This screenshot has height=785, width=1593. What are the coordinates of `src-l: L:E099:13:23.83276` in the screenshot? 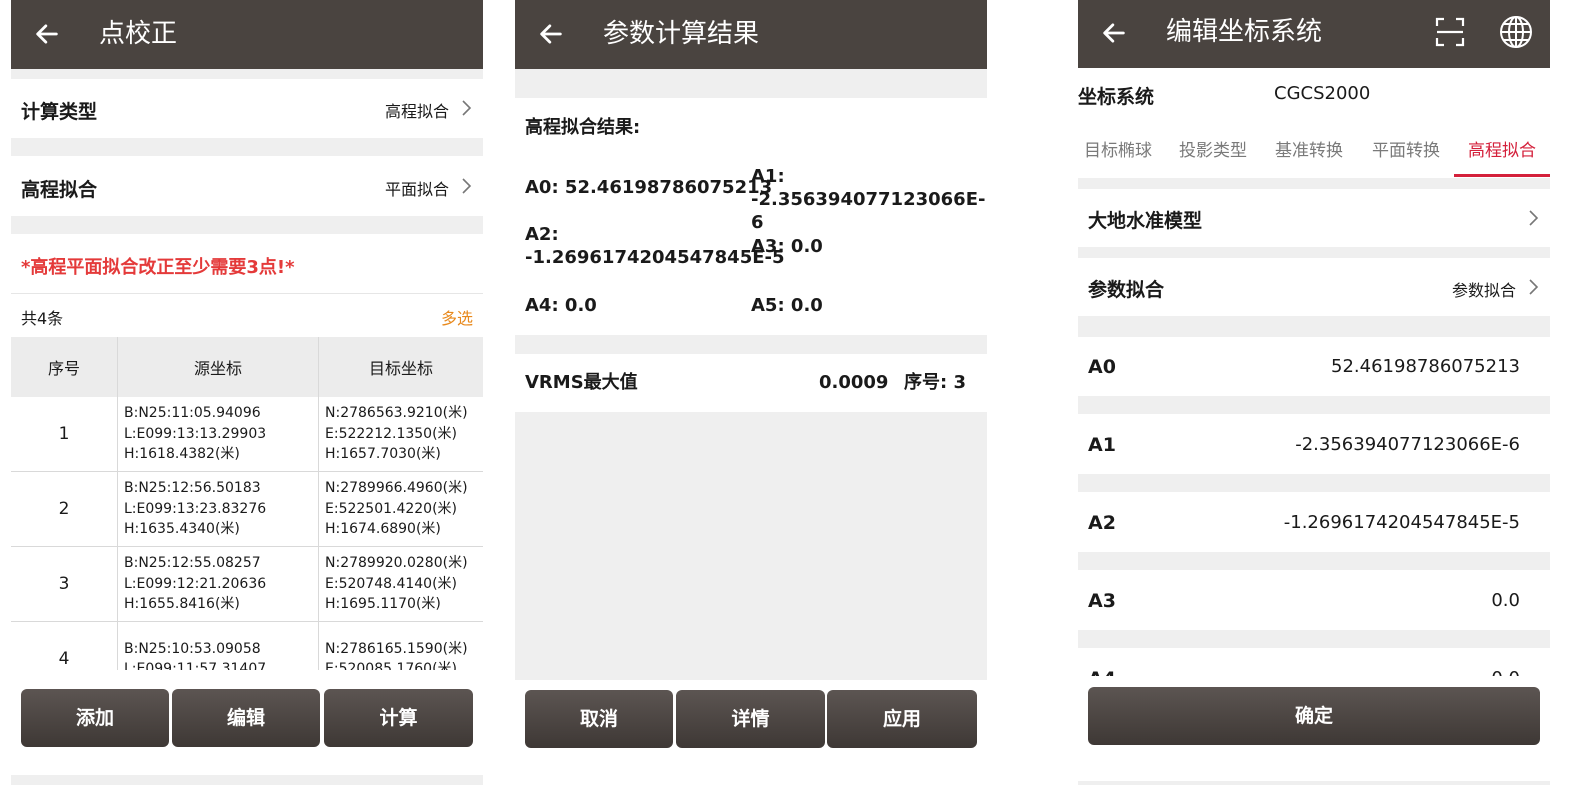 It's located at (195, 508).